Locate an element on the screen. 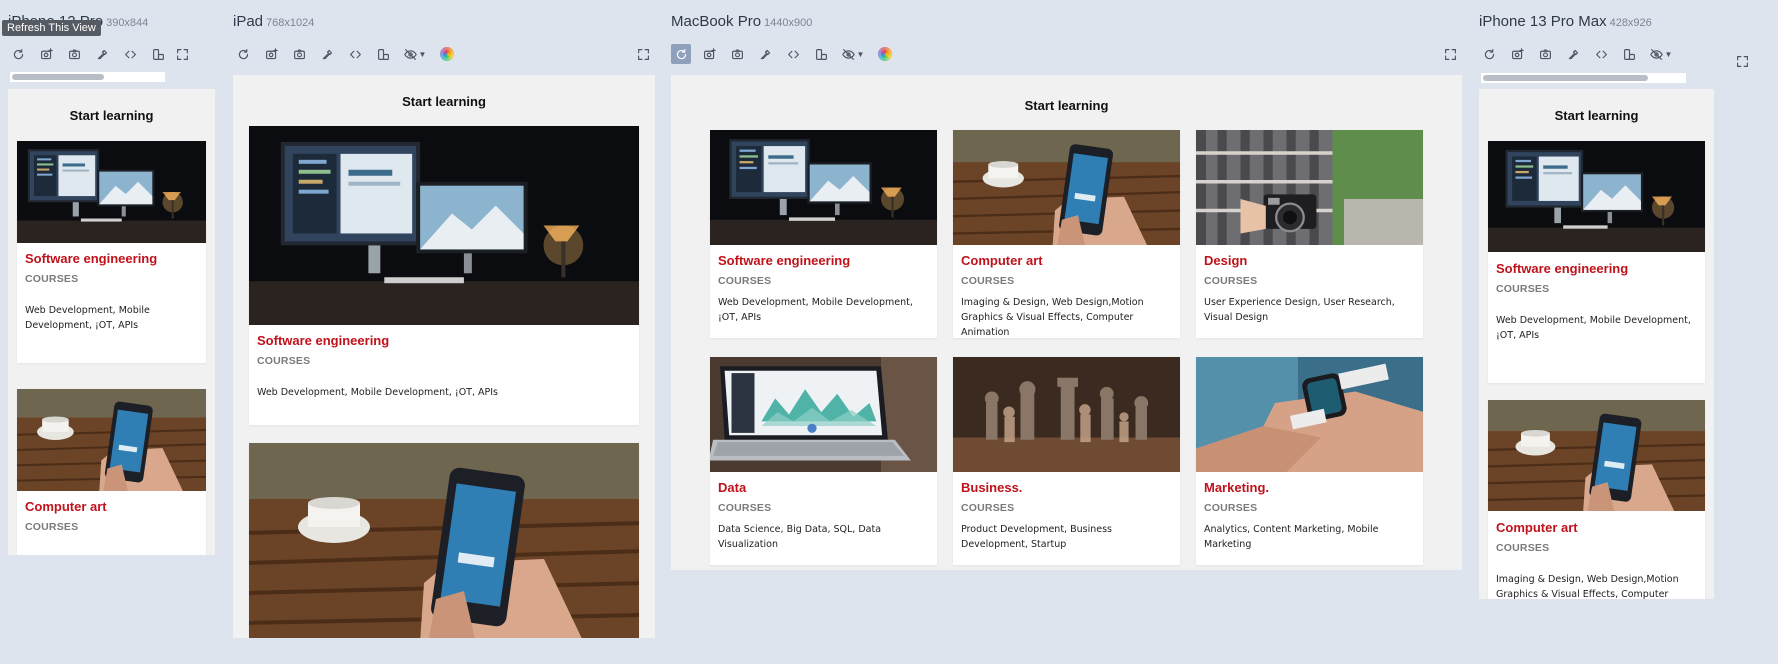 The image size is (1778, 664). code-icon is located at coordinates (130, 54).